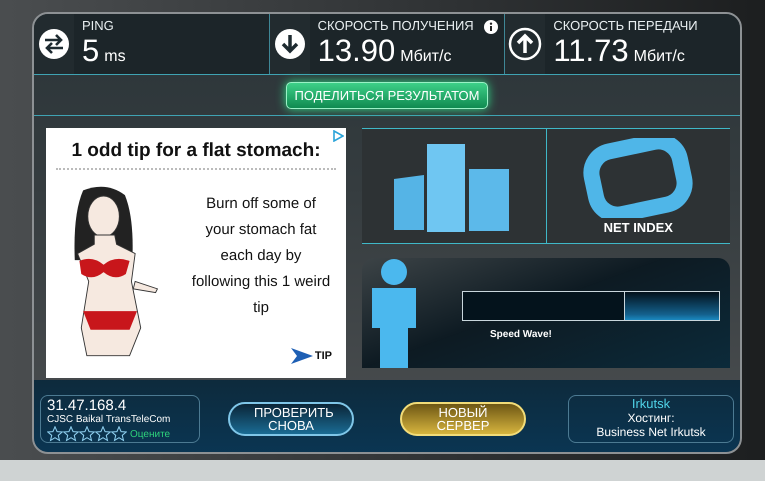  I want to click on action-button: ПРОВЕРИТЬ СНОВА, so click(291, 419).